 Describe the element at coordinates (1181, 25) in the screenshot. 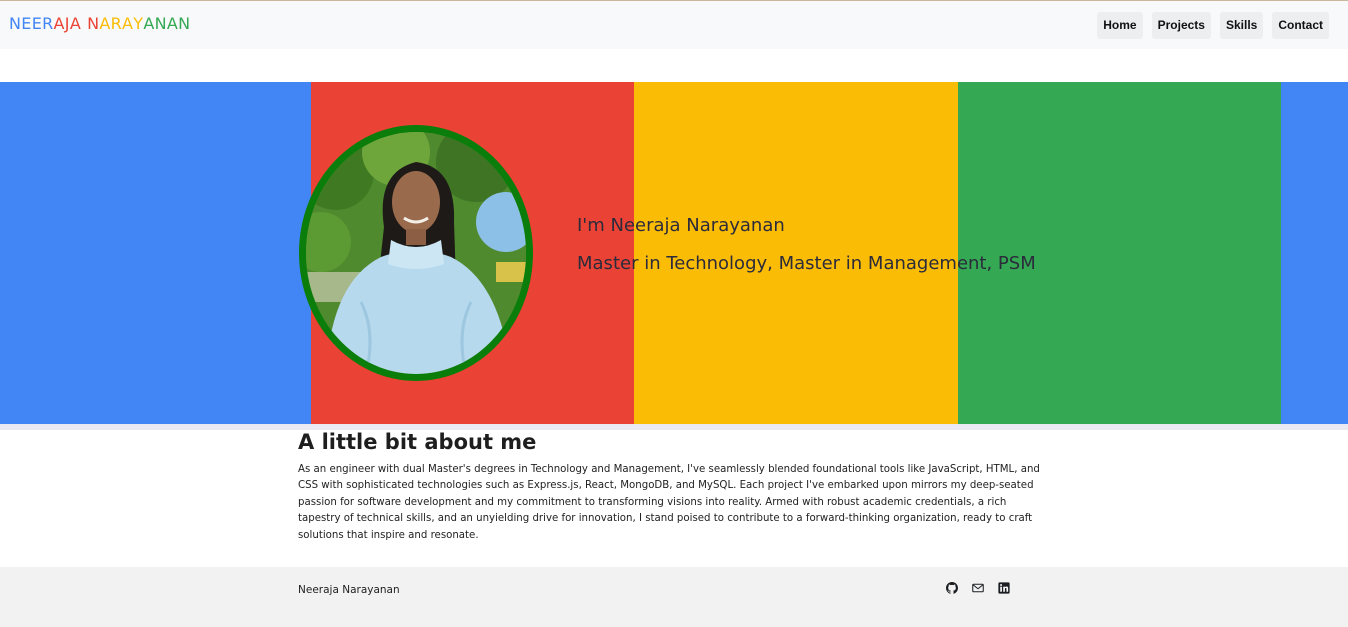

I see `nav-projects-link: Projects` at that location.